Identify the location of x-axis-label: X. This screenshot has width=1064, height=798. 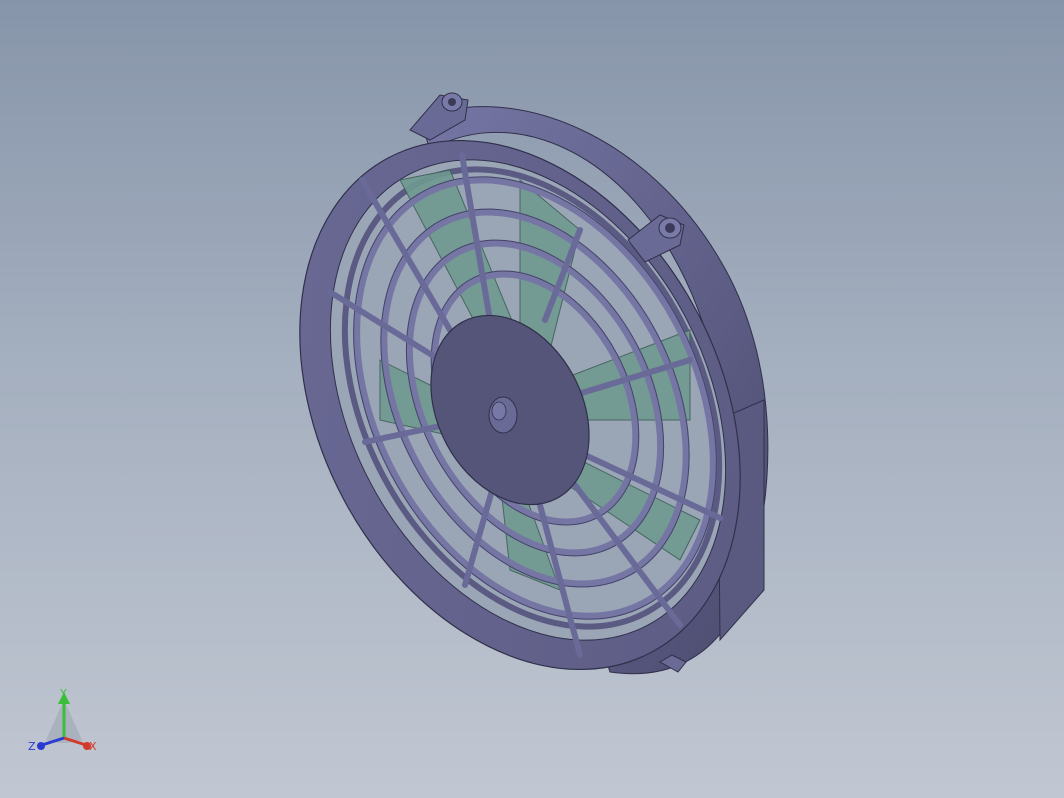
(93, 746).